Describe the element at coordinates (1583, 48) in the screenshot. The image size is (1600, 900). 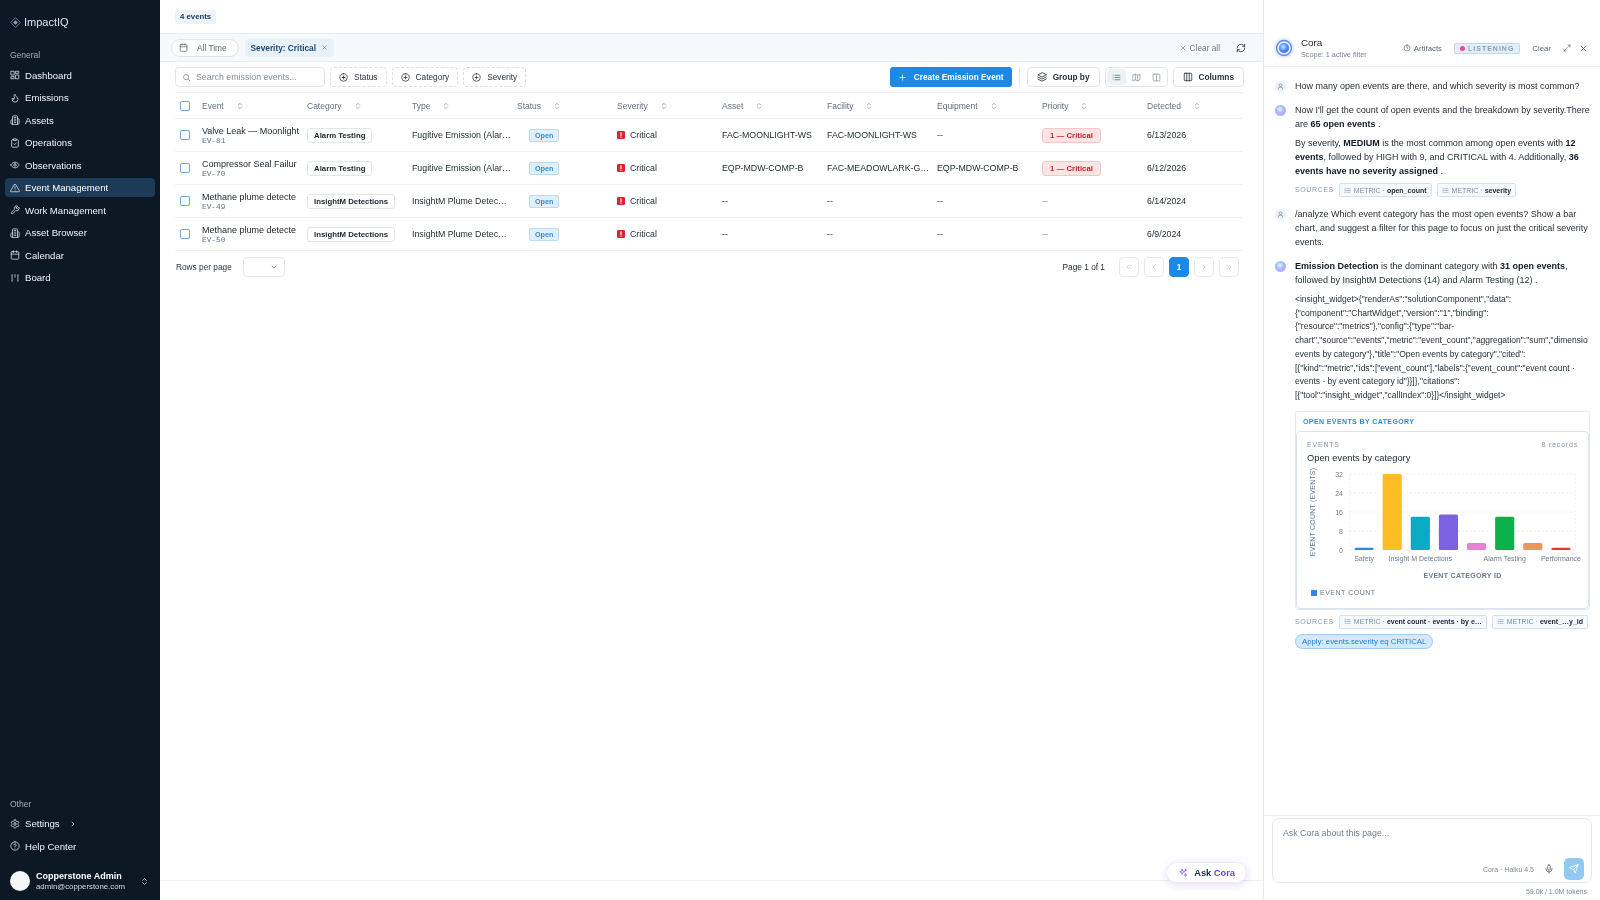
I see `close-button` at that location.